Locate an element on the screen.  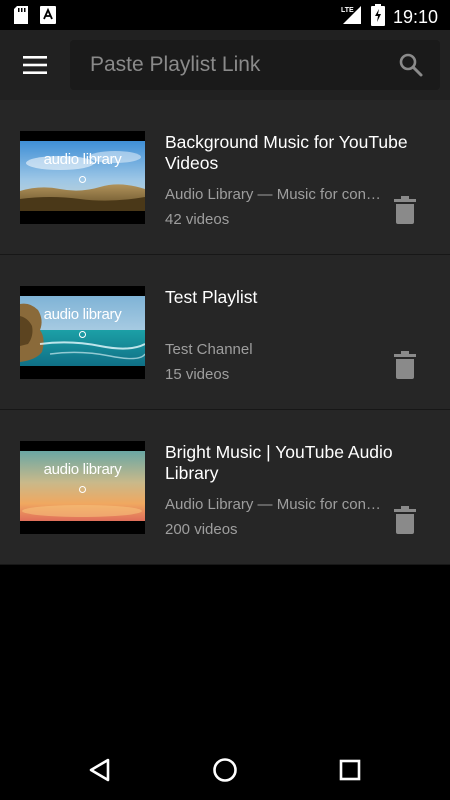
recents-icon is located at coordinates (350, 770).